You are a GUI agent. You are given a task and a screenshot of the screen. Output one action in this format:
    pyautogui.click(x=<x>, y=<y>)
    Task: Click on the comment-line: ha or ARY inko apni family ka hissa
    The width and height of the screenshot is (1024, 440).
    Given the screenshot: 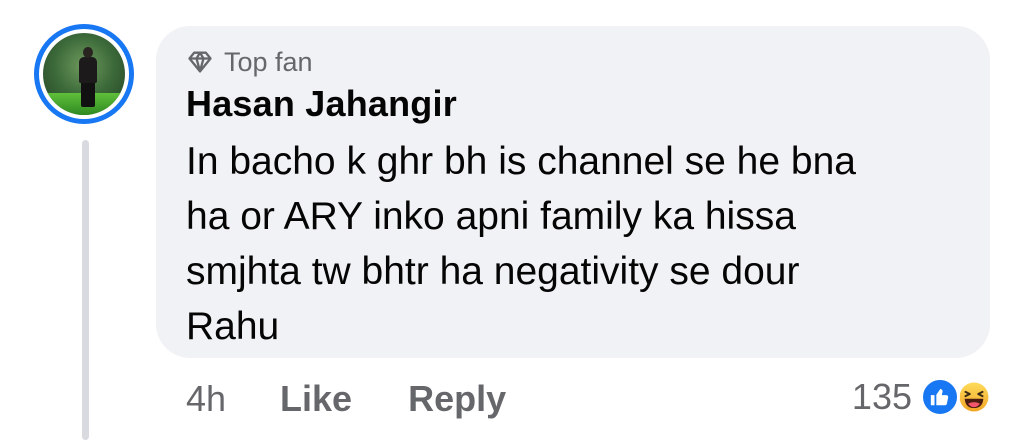 What is the action you would take?
    pyautogui.click(x=491, y=216)
    